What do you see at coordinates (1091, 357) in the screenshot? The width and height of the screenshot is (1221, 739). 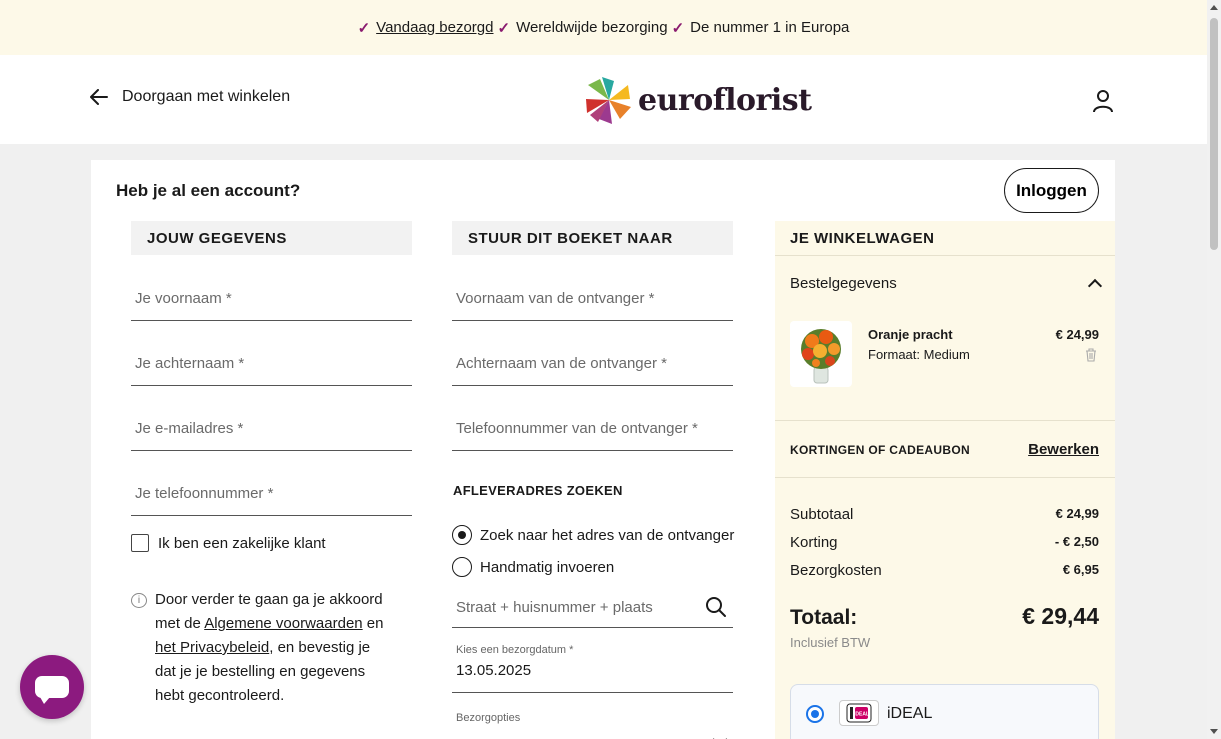 I see `trash-icon` at bounding box center [1091, 357].